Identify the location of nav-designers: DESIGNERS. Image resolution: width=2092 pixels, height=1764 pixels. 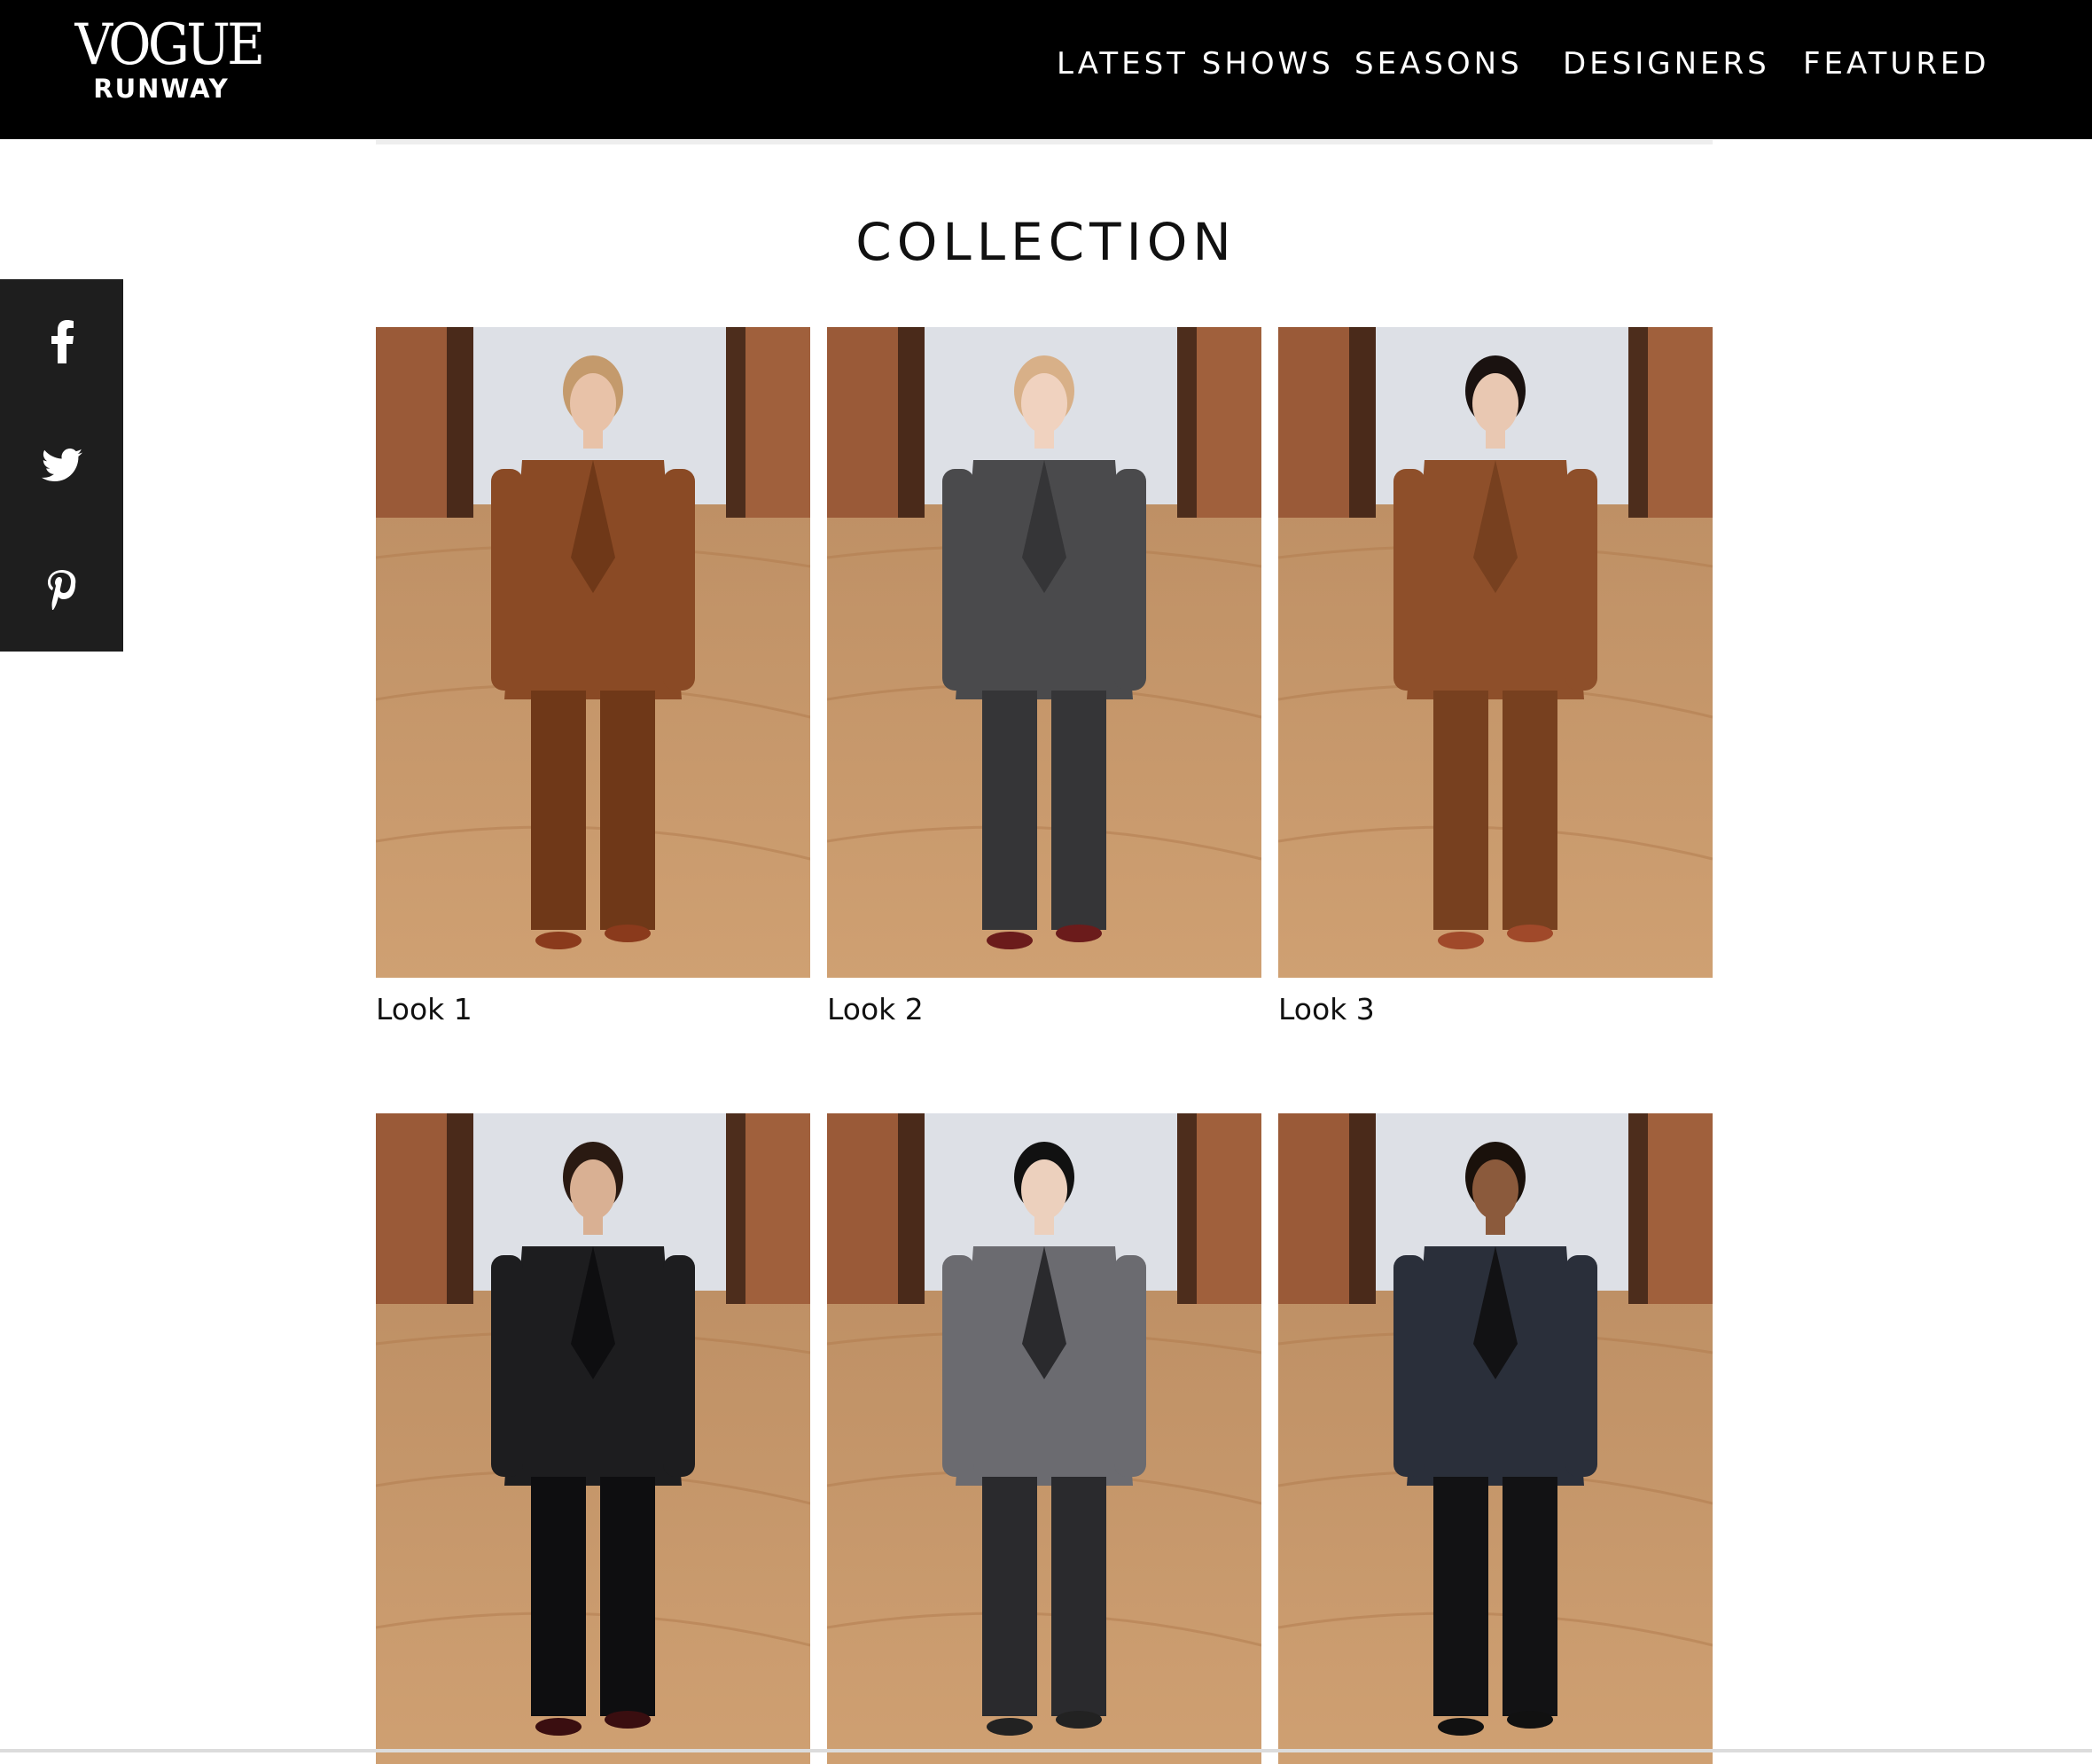
(1666, 64).